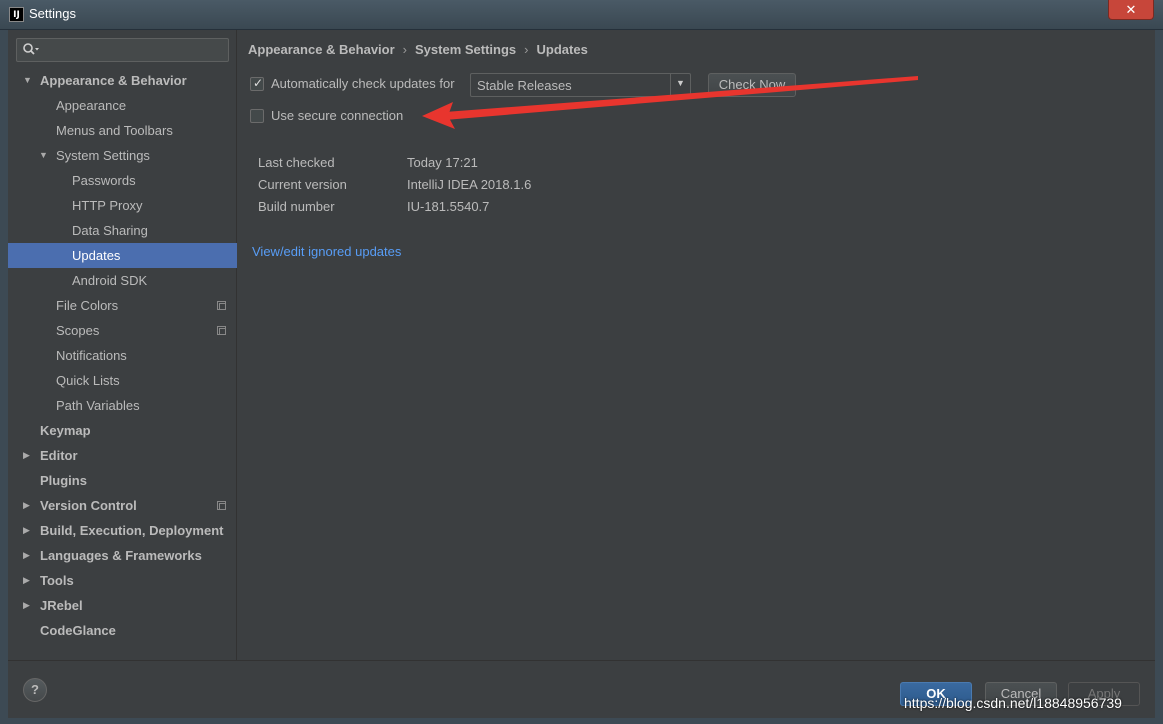 The image size is (1163, 724). Describe the element at coordinates (91, 105) in the screenshot. I see `sidebar-item-label: Appearance` at that location.